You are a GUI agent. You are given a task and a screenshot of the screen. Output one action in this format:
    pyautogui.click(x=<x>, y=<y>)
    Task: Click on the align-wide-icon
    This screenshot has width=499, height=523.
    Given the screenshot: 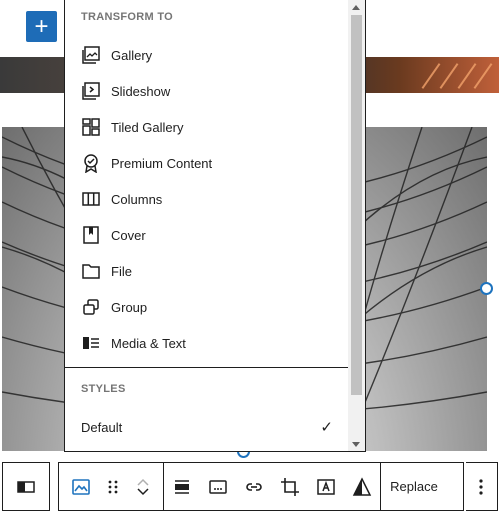 What is the action you would take?
    pyautogui.click(x=182, y=487)
    